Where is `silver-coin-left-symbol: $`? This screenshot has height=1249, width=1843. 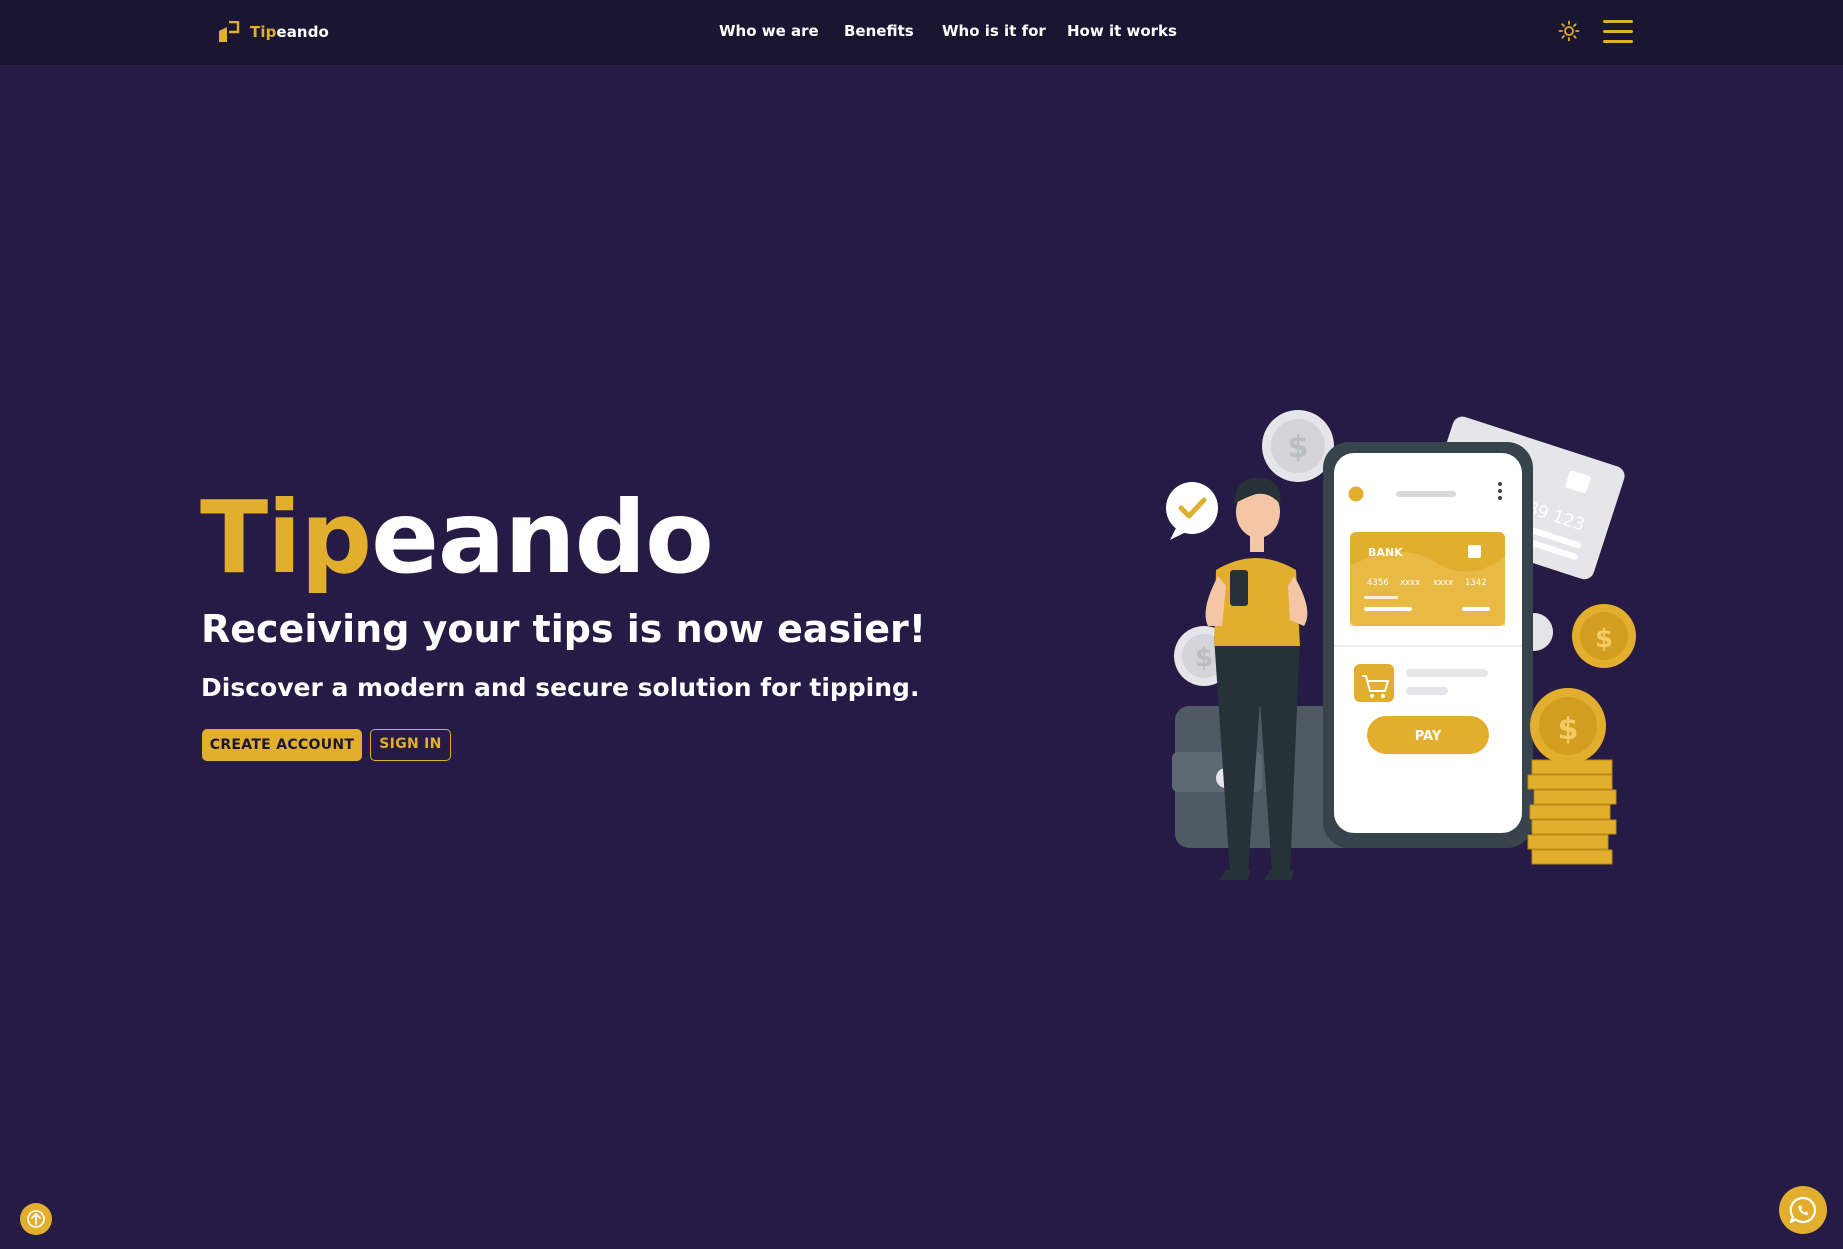 silver-coin-left-symbol: $ is located at coordinates (1204, 658).